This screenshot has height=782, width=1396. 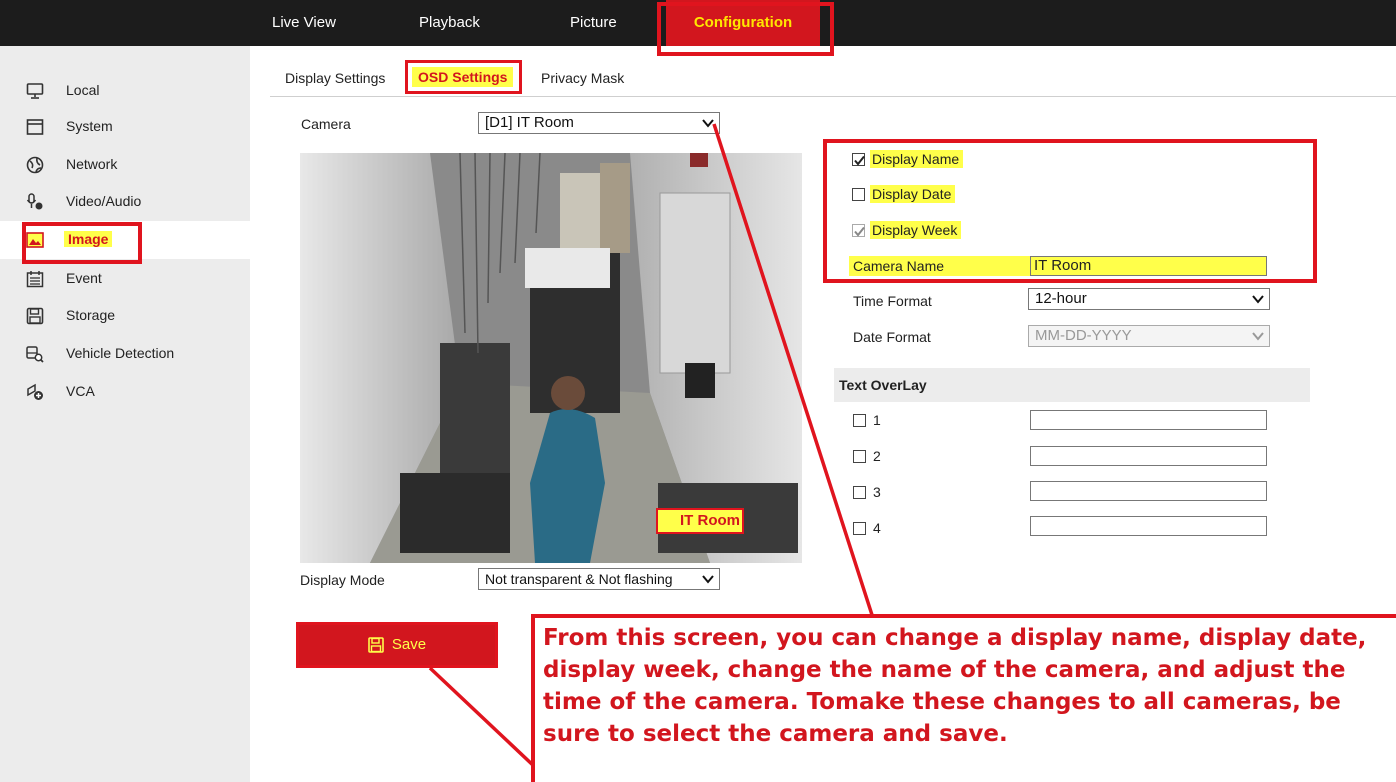 What do you see at coordinates (125, 127) in the screenshot?
I see `sidebar-item-system: System` at bounding box center [125, 127].